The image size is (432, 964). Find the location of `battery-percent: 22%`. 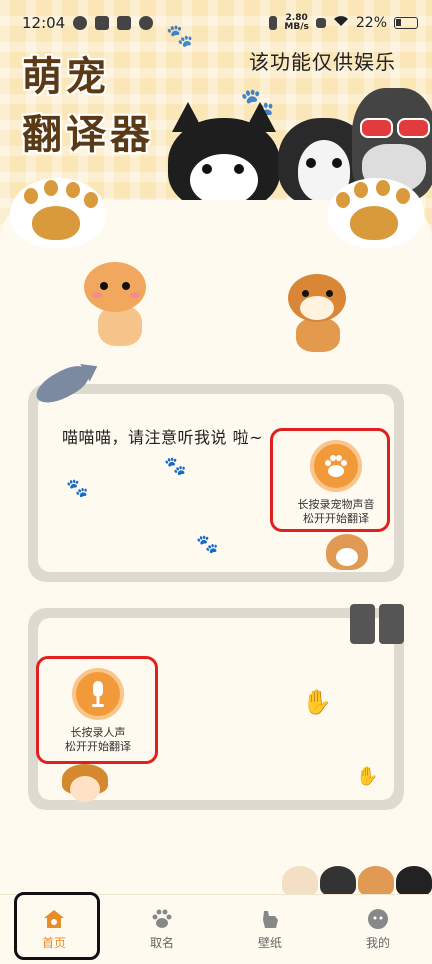

battery-percent: 22% is located at coordinates (371, 23).